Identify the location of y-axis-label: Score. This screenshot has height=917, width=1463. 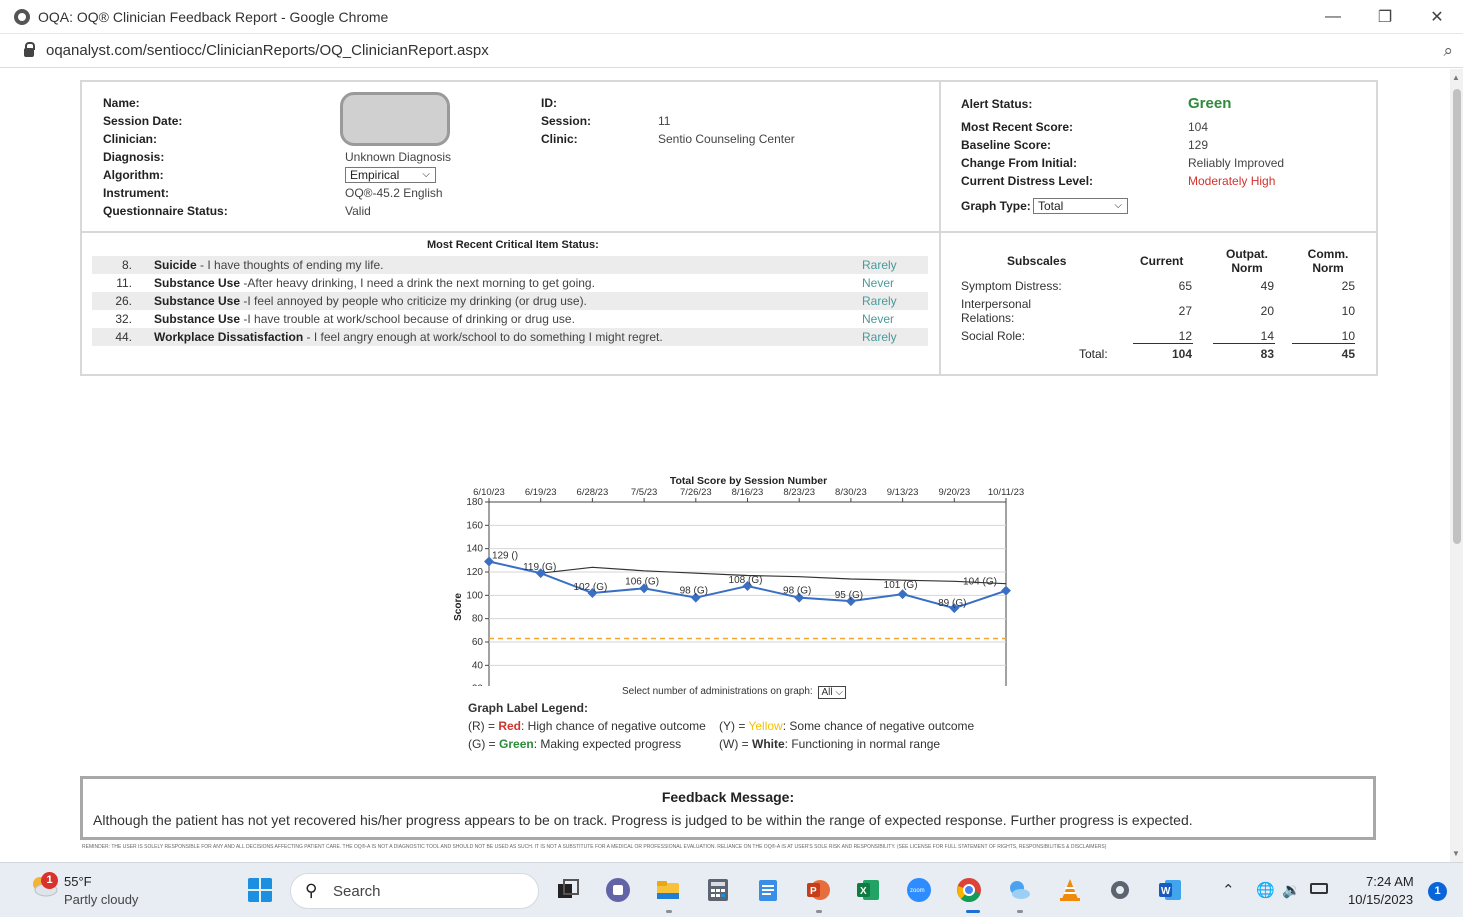
(458, 607).